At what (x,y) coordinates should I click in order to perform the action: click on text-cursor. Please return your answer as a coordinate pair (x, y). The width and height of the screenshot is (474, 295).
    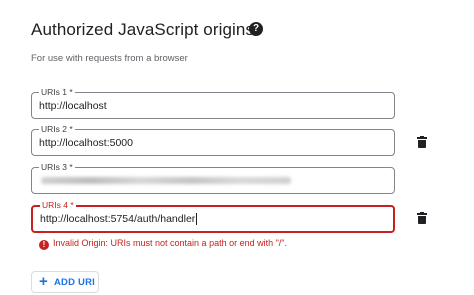
    Looking at the image, I should click on (197, 219).